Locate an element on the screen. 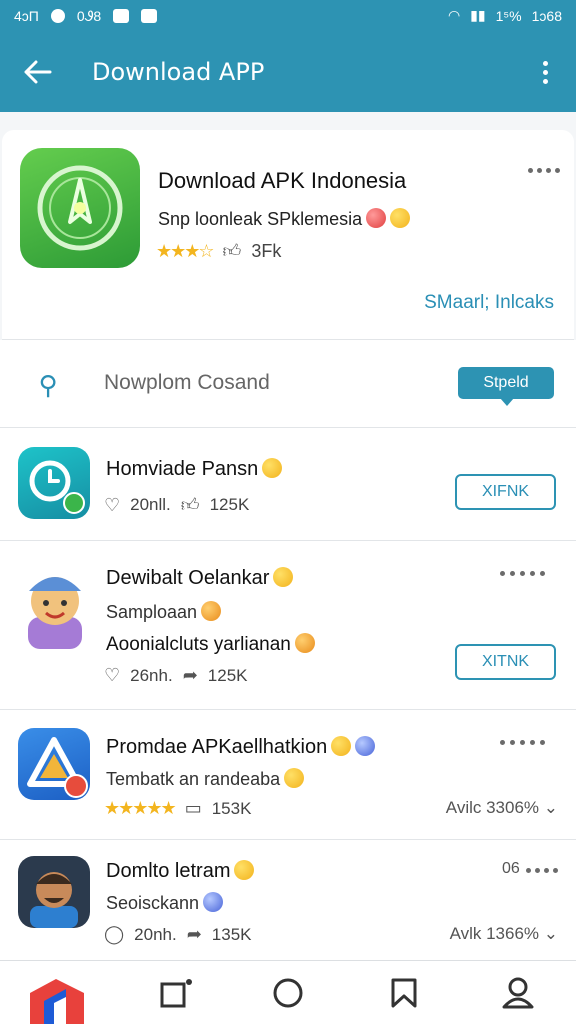 The width and height of the screenshot is (576, 1024). search-bar: ⚲ Nowplom Cosand Stpeld is located at coordinates (288, 384).